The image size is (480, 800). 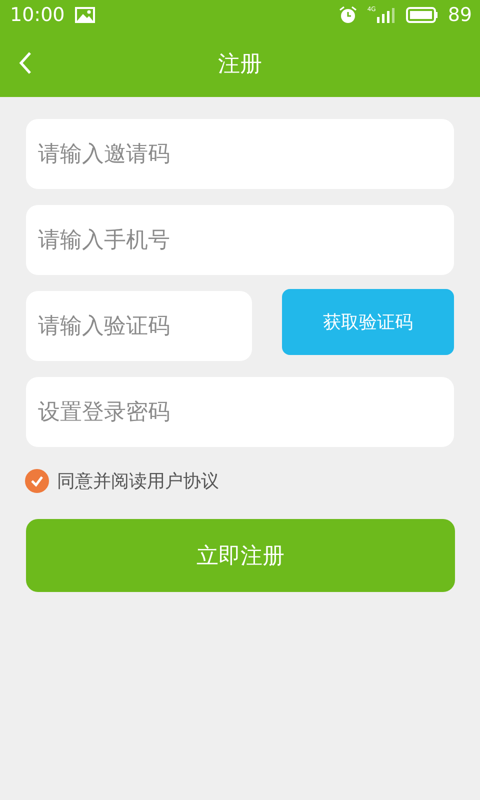 I want to click on register-button: 立即注册, so click(x=240, y=555).